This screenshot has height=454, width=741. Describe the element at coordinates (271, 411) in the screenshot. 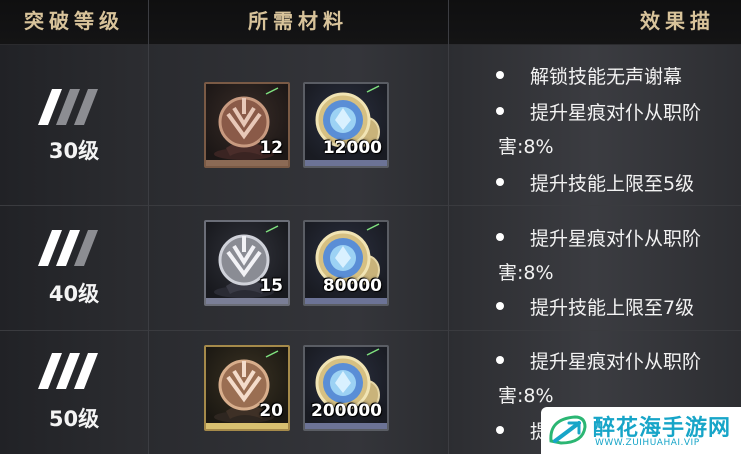

I see `material-quantity: 20` at that location.